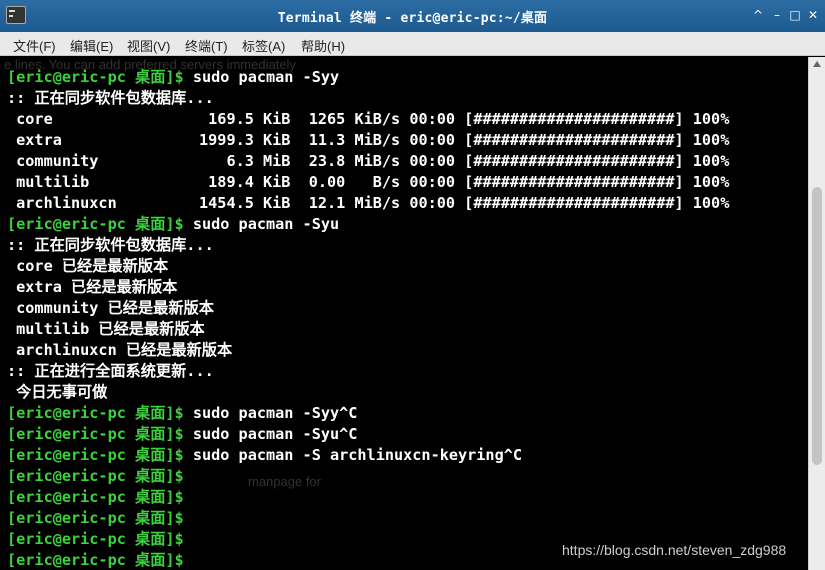  I want to click on output-text: extra 已经是最新版本, so click(92, 287).